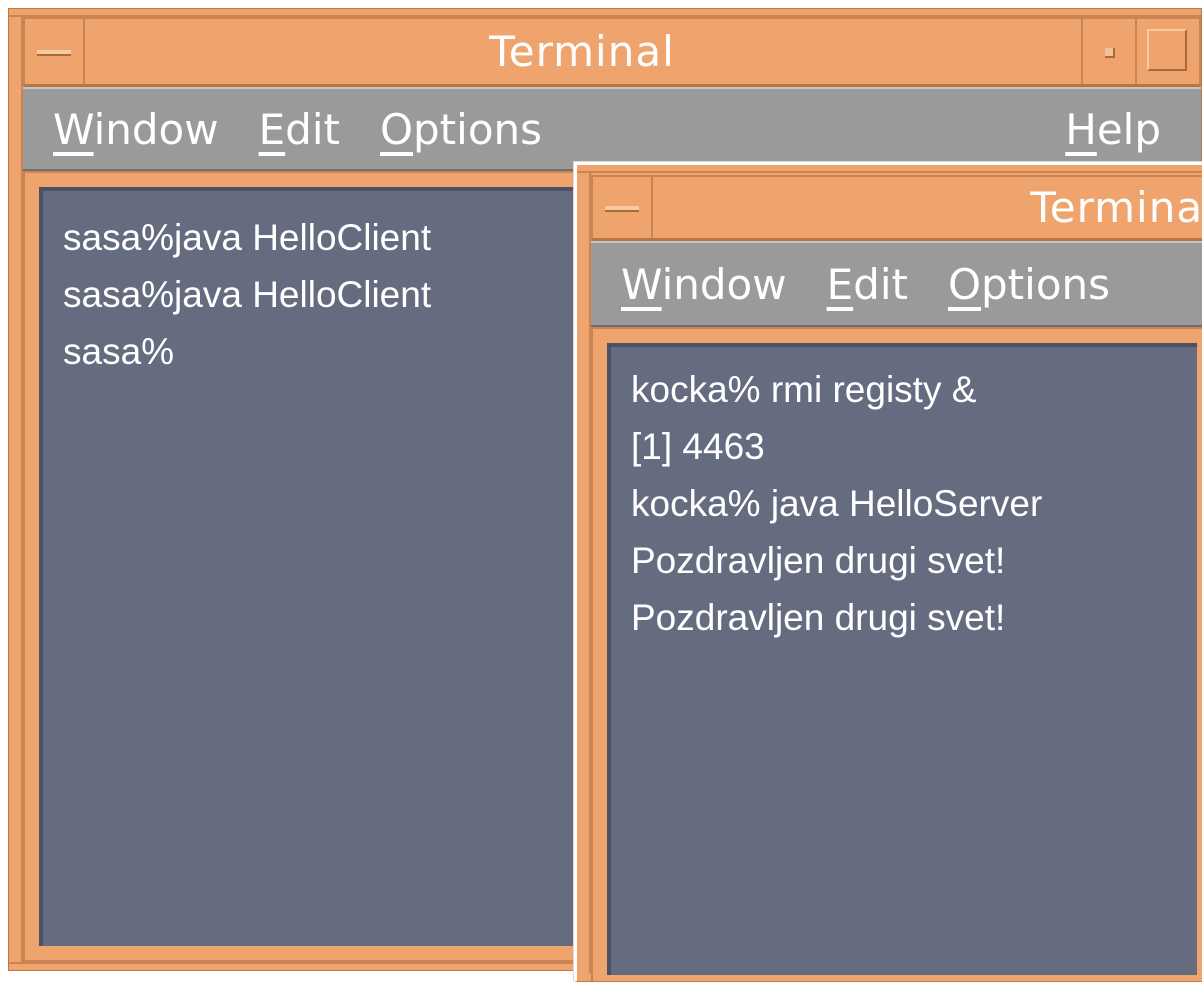  I want to click on menu-help: Help, so click(1113, 129).